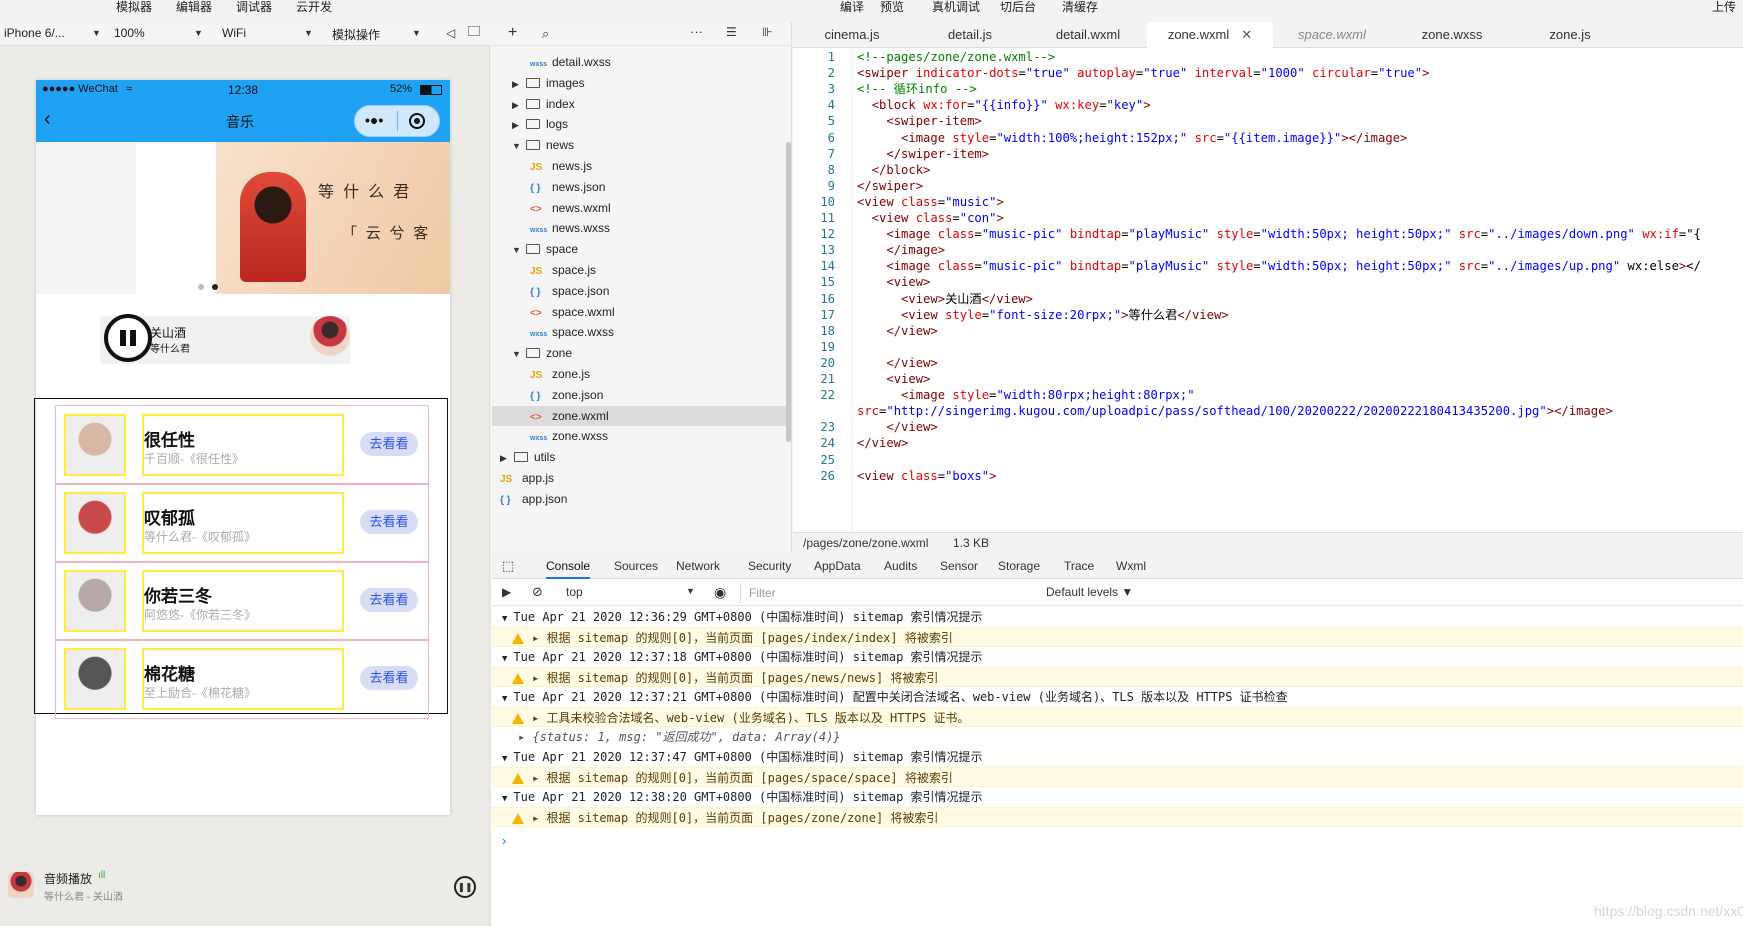 This screenshot has width=1743, height=926. What do you see at coordinates (636, 566) in the screenshot?
I see `devtools-tab-sources: Sources` at bounding box center [636, 566].